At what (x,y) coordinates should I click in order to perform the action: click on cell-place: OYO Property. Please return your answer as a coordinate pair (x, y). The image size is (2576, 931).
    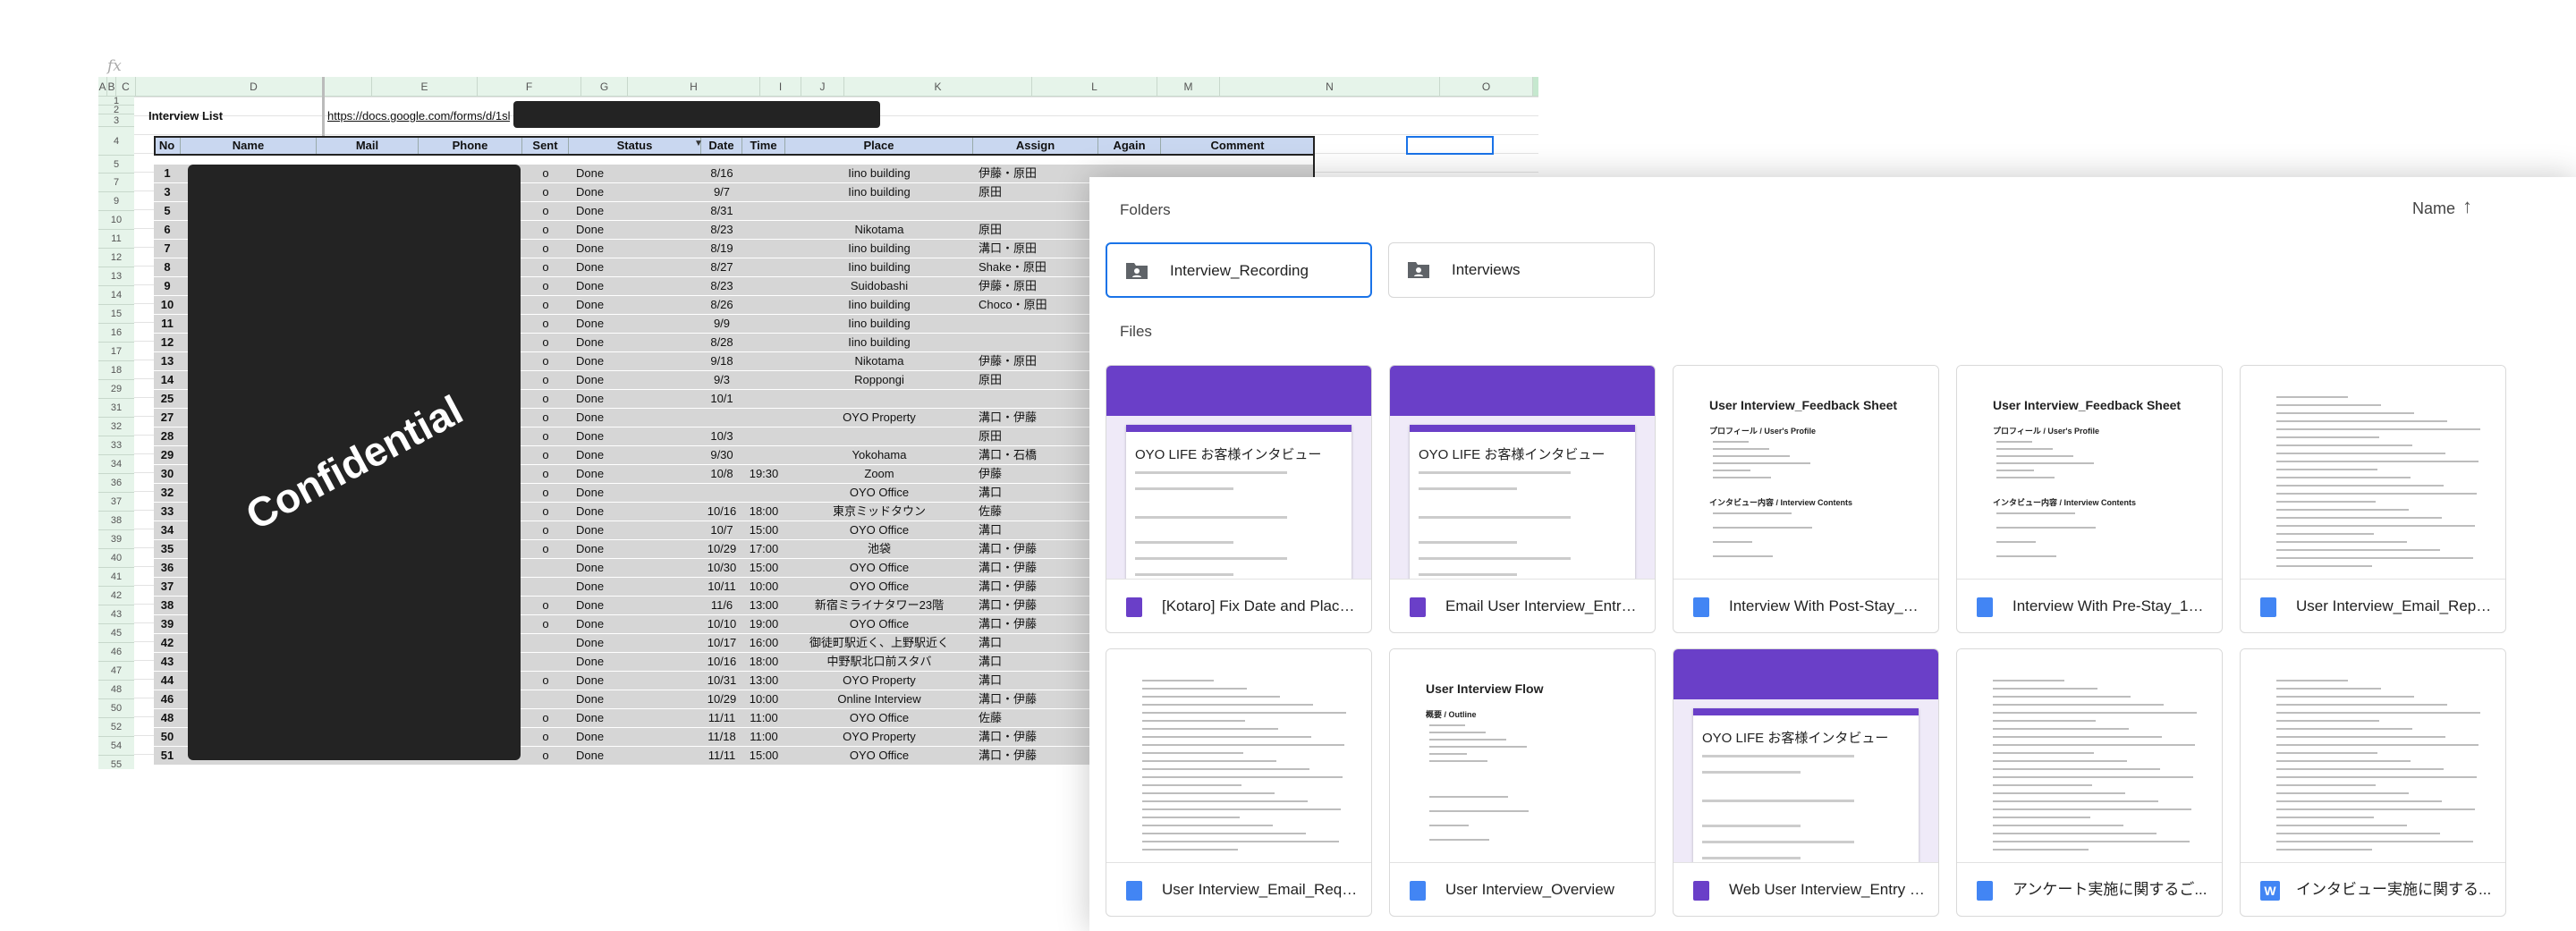
    Looking at the image, I should click on (879, 418).